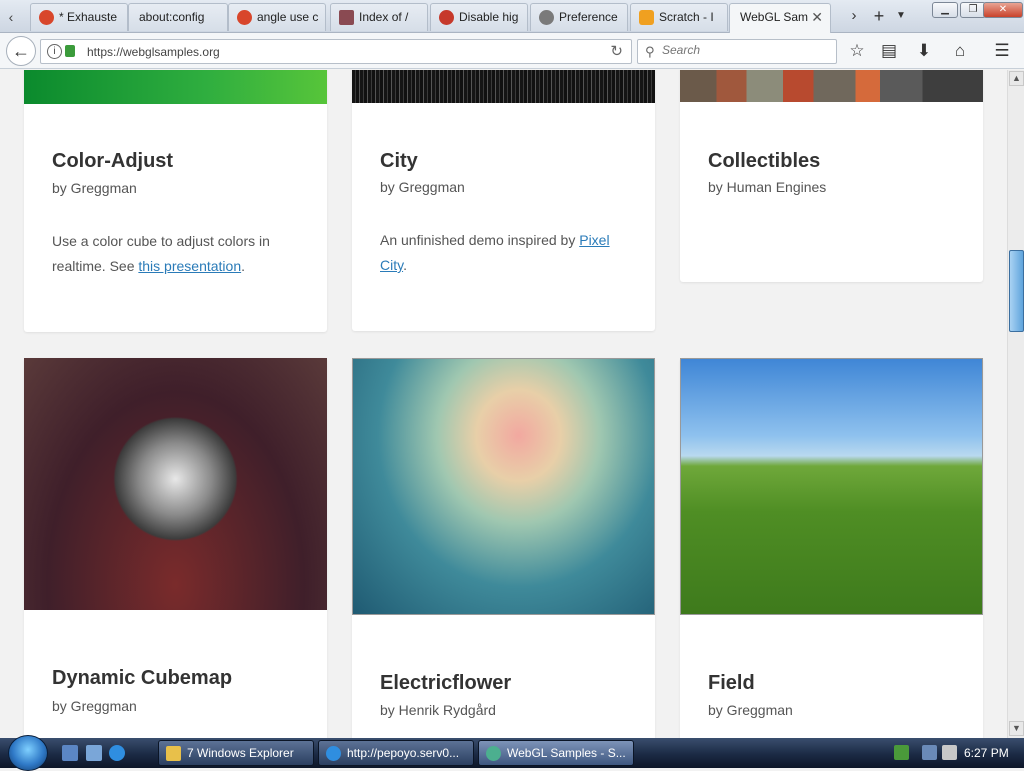 This screenshot has height=771, width=1024. What do you see at coordinates (588, 17) in the screenshot?
I see `tab-label: Preference` at bounding box center [588, 17].